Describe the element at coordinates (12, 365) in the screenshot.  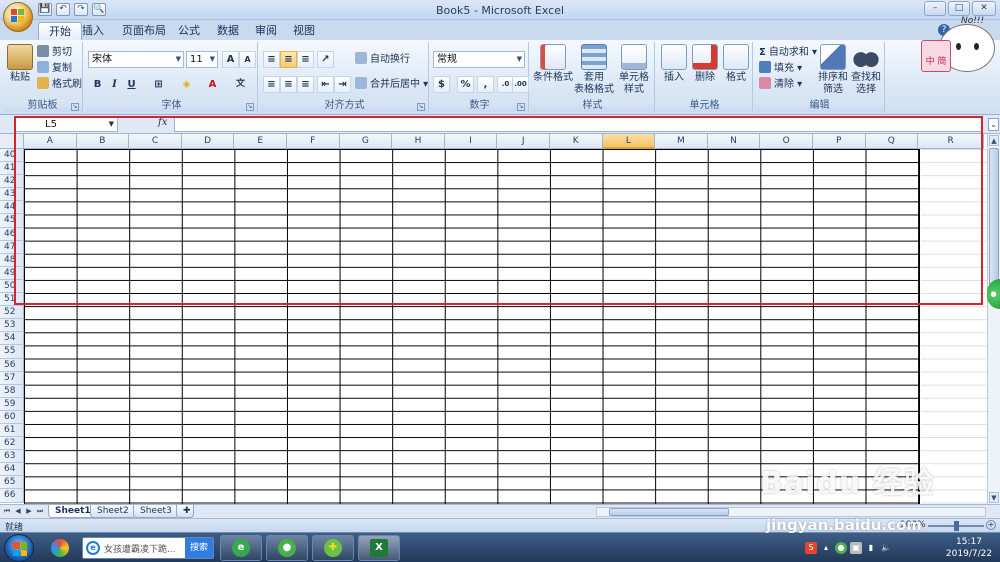
I see `row-header: 56` at that location.